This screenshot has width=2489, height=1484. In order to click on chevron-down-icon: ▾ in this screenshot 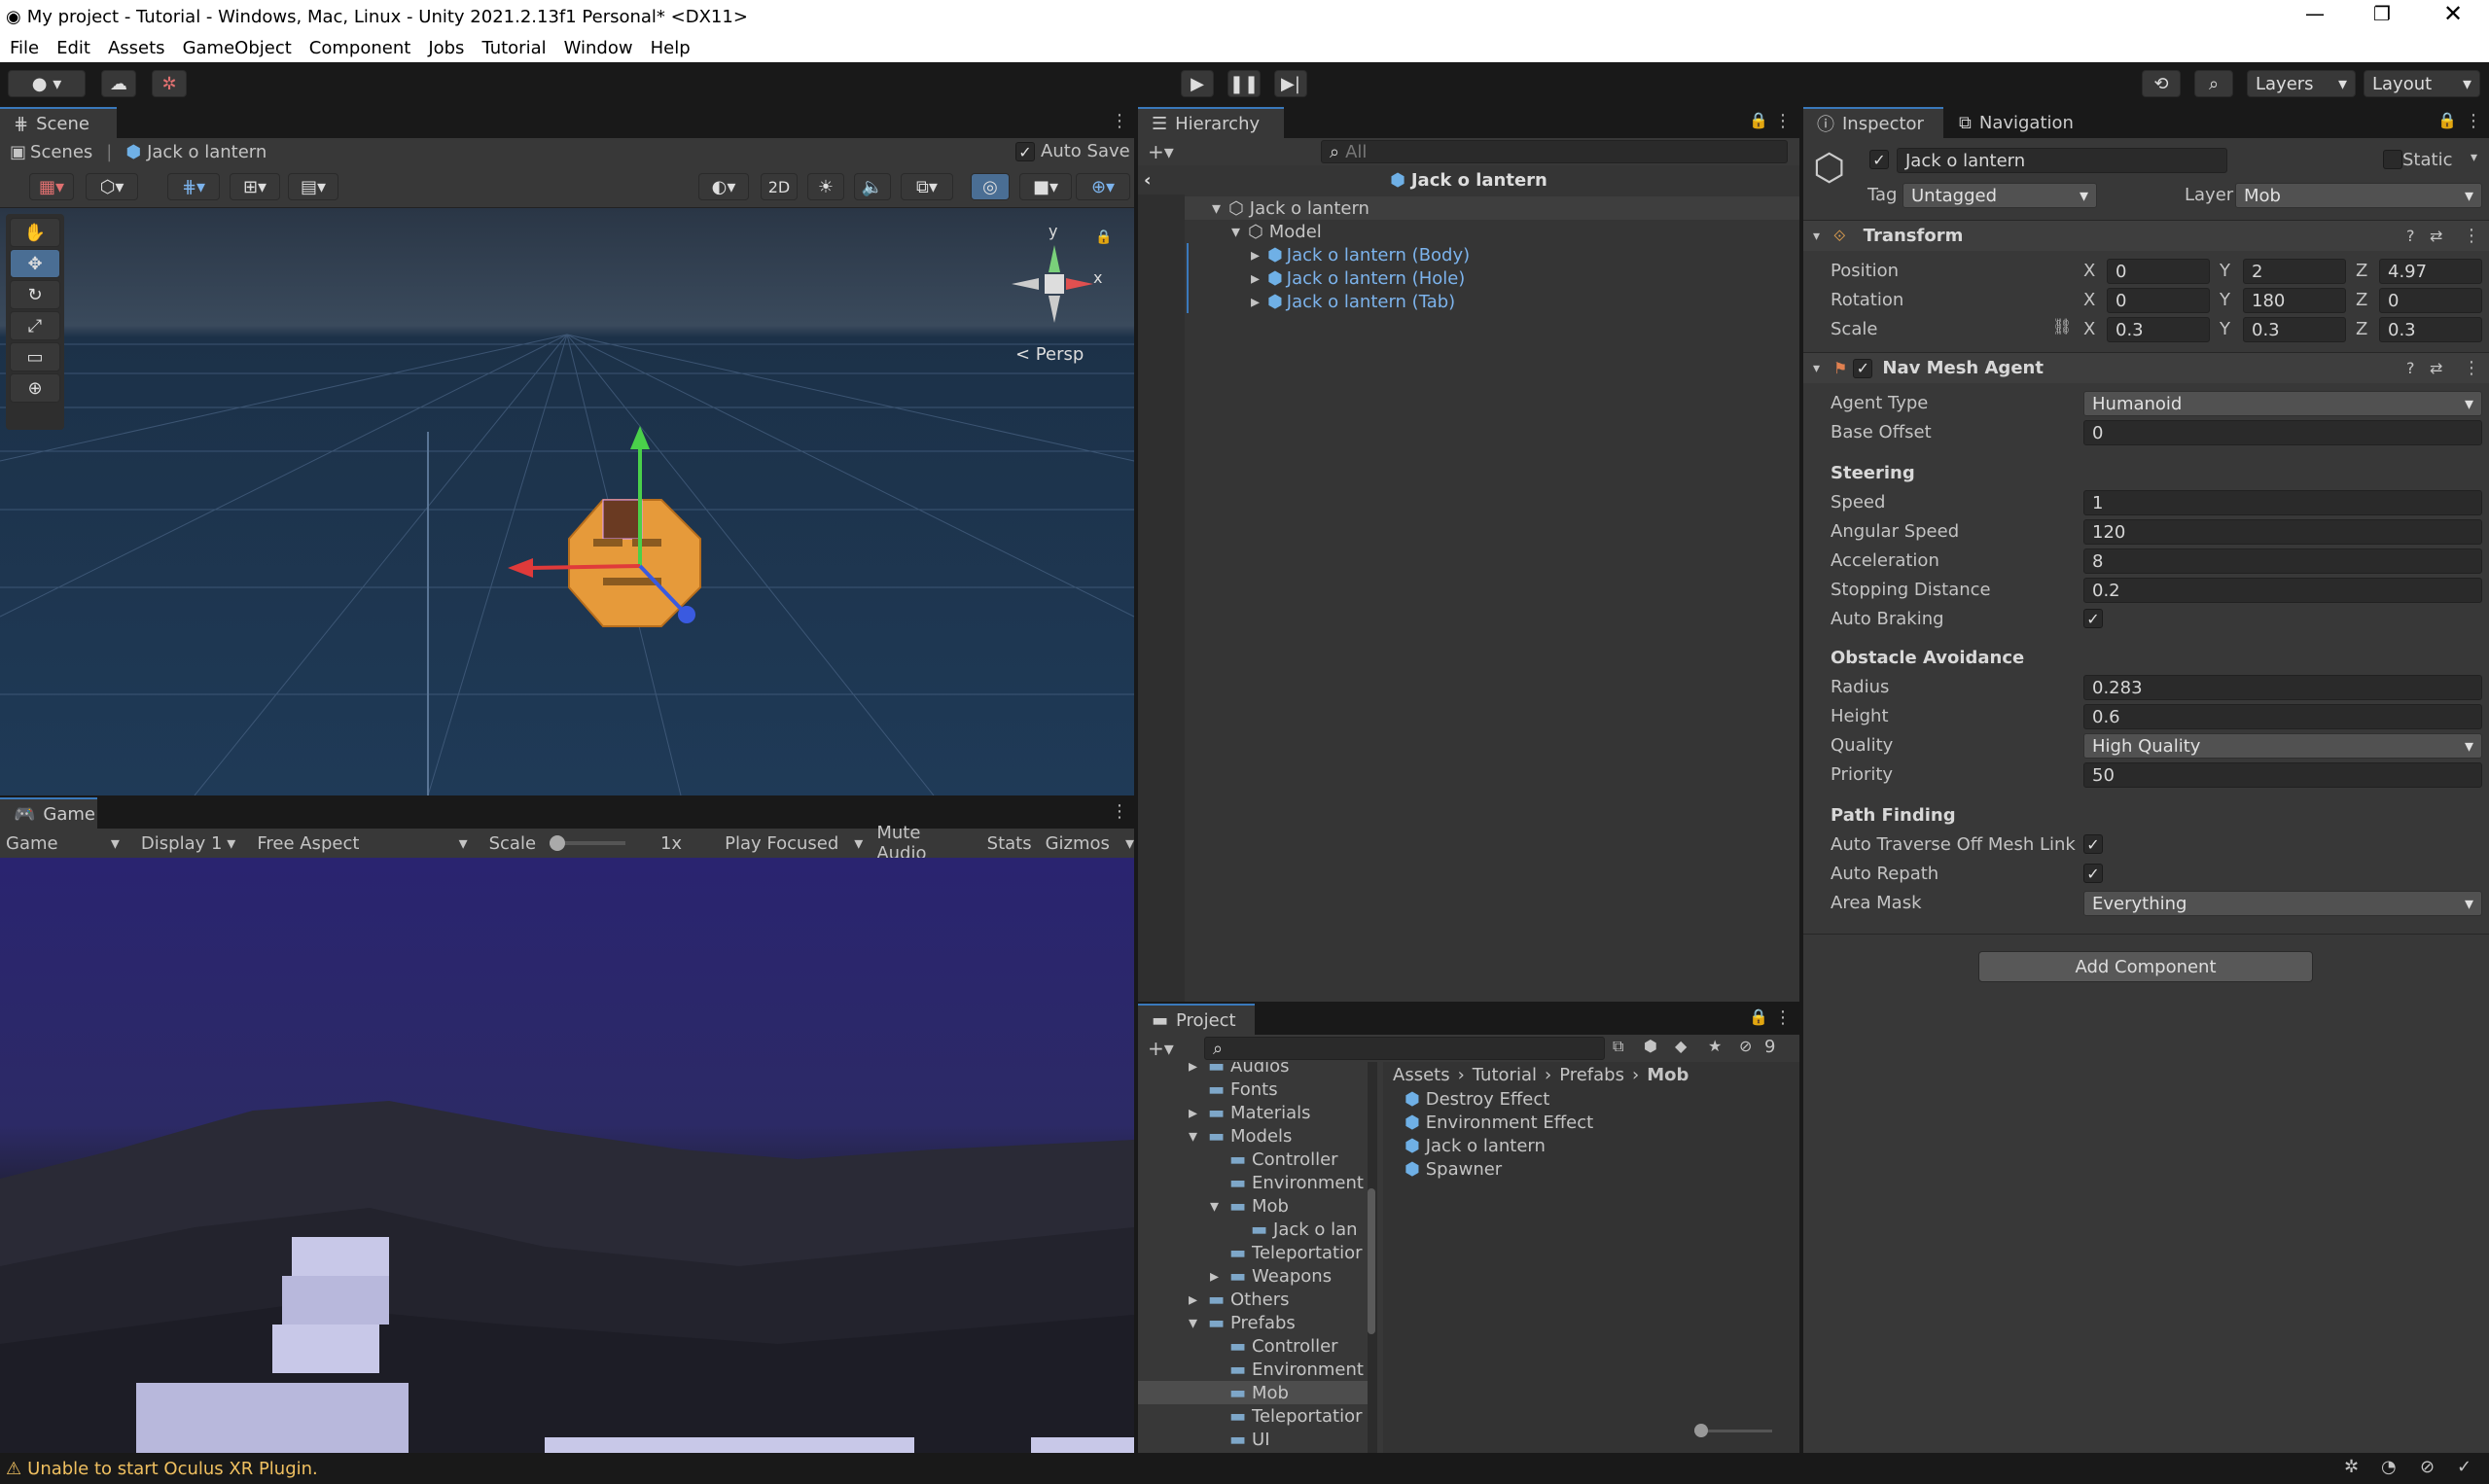, I will do `click(2474, 158)`.